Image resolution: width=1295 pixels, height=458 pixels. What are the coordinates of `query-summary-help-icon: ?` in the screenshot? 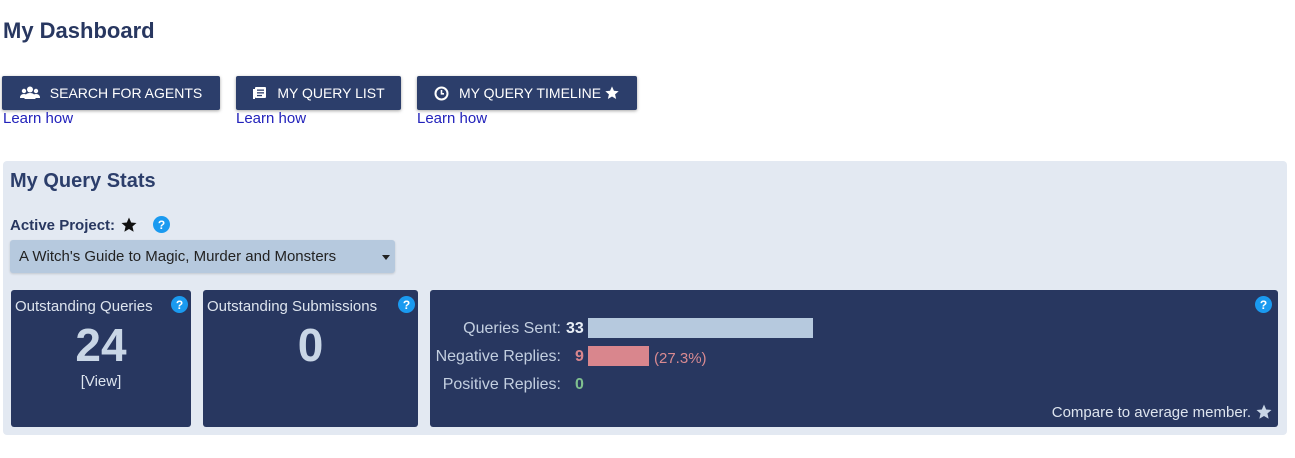 It's located at (1263, 304).